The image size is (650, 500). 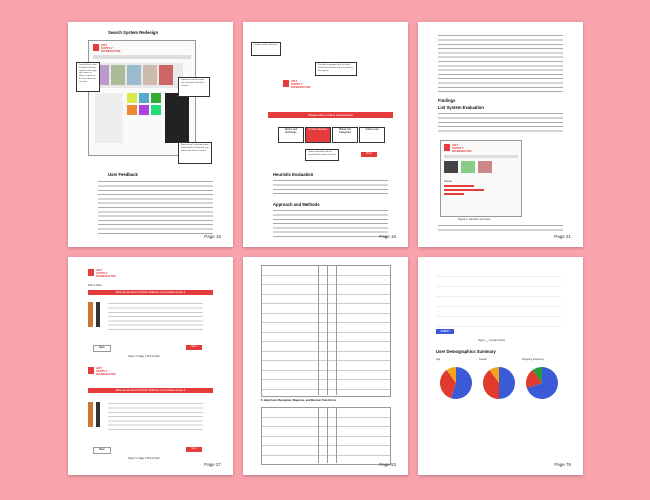 I want to click on figure-caption: Figure __: Google Survey, so click(x=492, y=340).